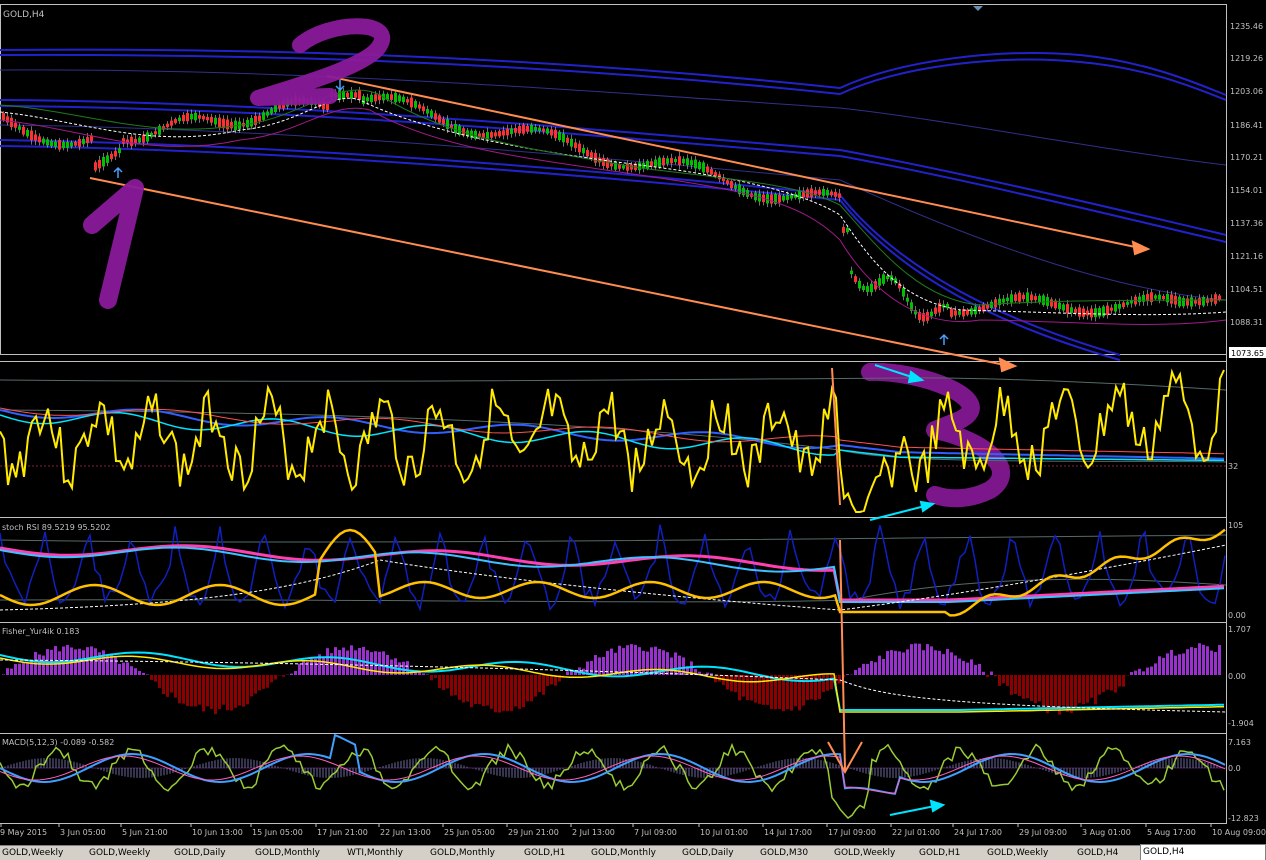 Image resolution: width=1266 pixels, height=860 pixels. What do you see at coordinates (724, 832) in the screenshot?
I see `time-label: 10 Jul 01:00` at bounding box center [724, 832].